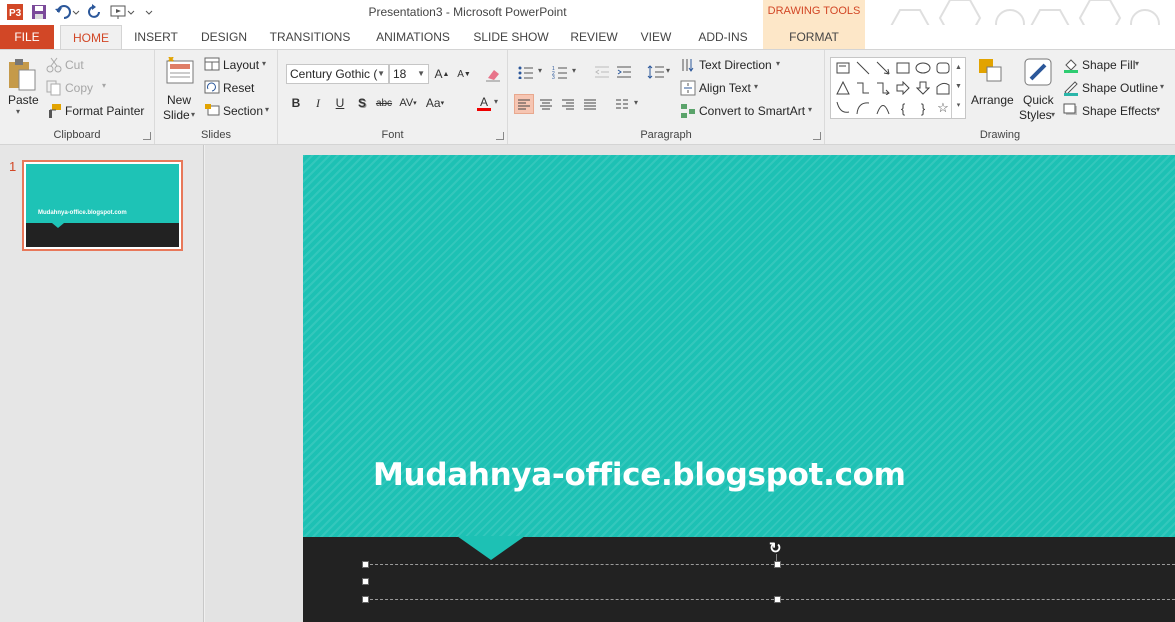 The height and width of the screenshot is (622, 1175). What do you see at coordinates (267, 109) in the screenshot?
I see `section-dropdown-icon: ▾` at bounding box center [267, 109].